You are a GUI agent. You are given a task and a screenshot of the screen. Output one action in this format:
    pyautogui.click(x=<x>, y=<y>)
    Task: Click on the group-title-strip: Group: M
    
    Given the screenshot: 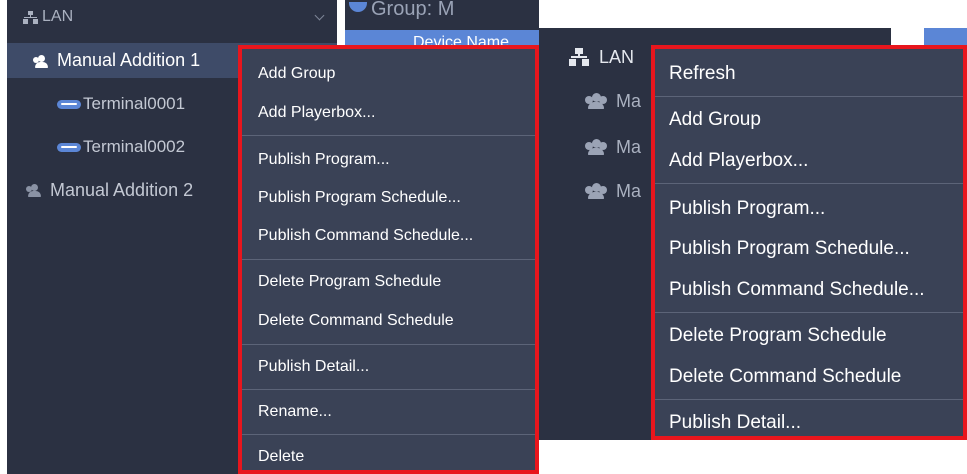 What is the action you would take?
    pyautogui.click(x=442, y=15)
    